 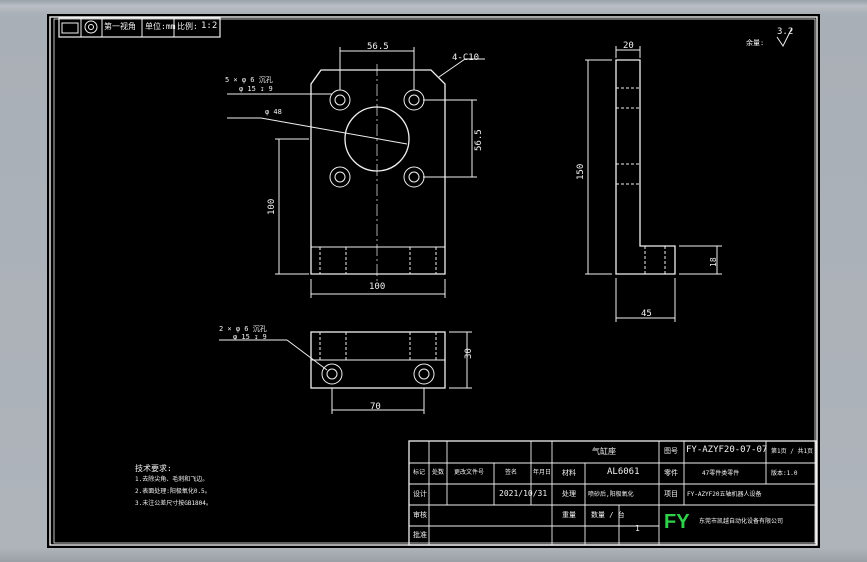 I want to click on part-label: 零件, so click(x=671, y=473).